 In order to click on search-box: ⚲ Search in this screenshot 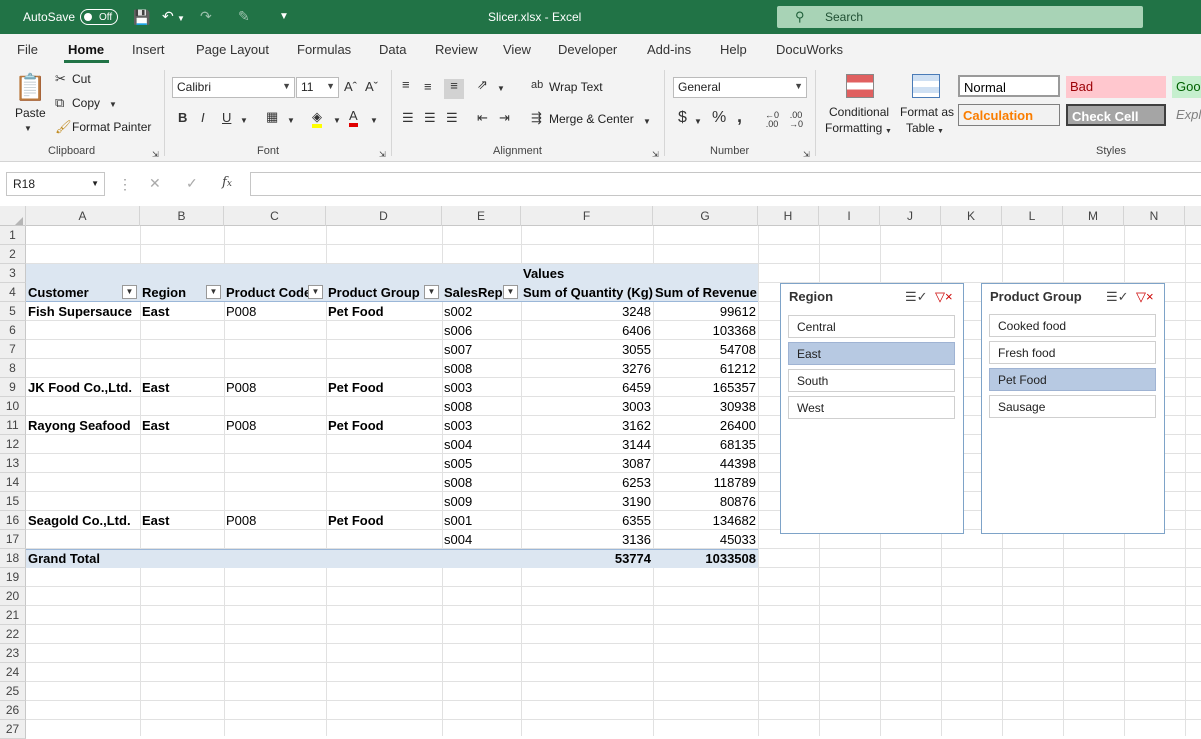, I will do `click(960, 17)`.